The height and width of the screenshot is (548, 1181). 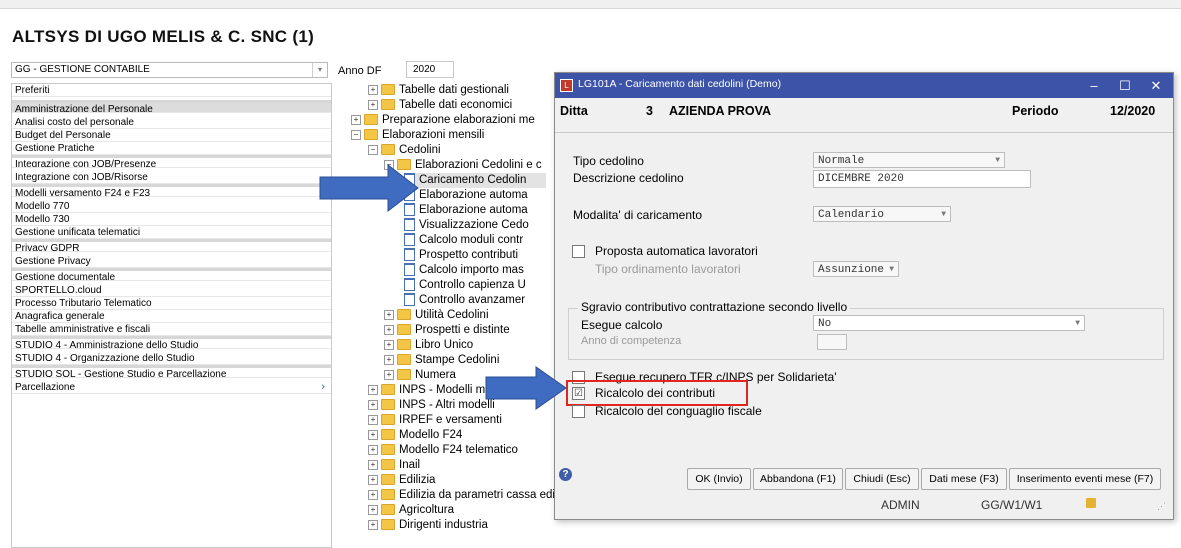 I want to click on menu-item: Processo Tributario Telematico, so click(x=171, y=303).